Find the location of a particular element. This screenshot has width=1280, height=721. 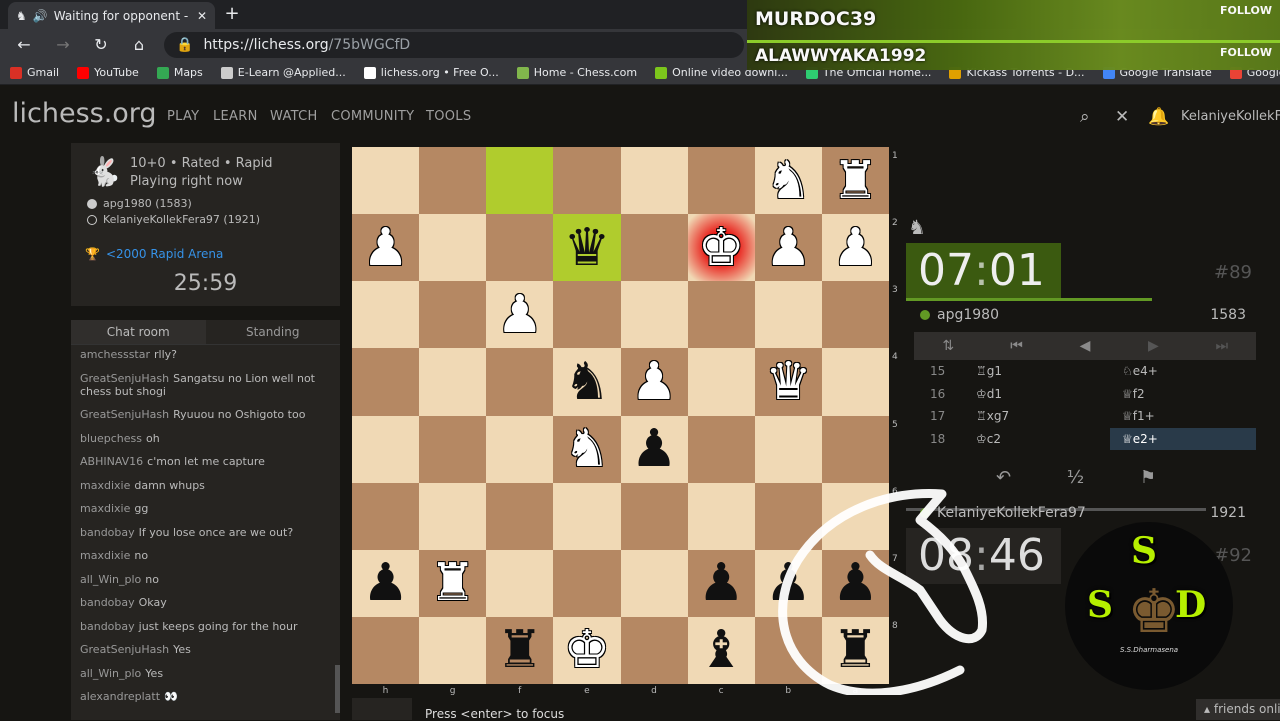

chess-piece: ♝ is located at coordinates (721, 650).